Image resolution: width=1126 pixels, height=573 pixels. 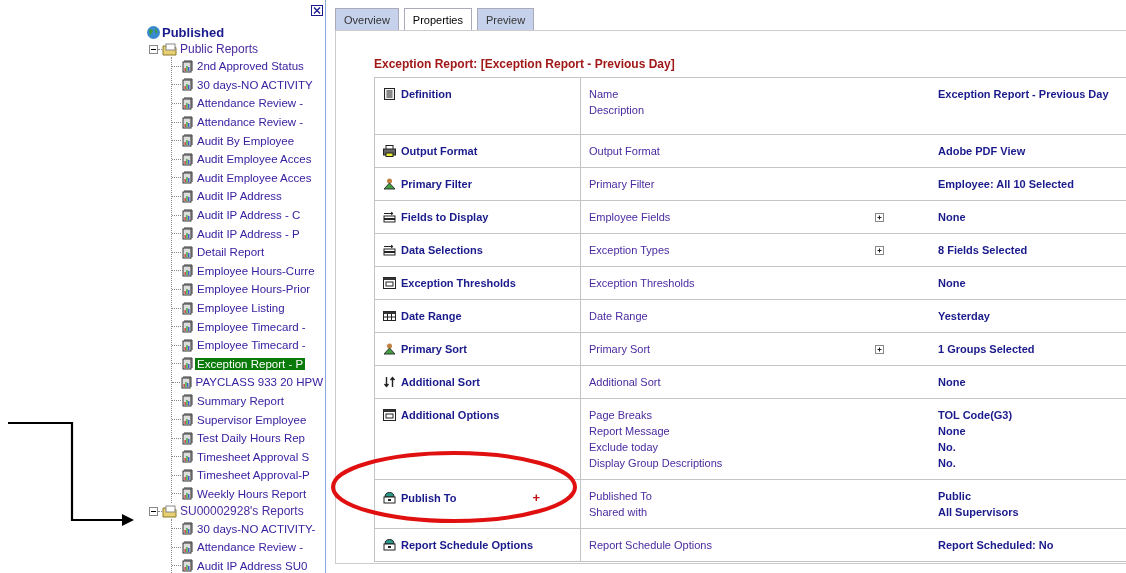 I want to click on add-link: +, so click(x=536, y=497).